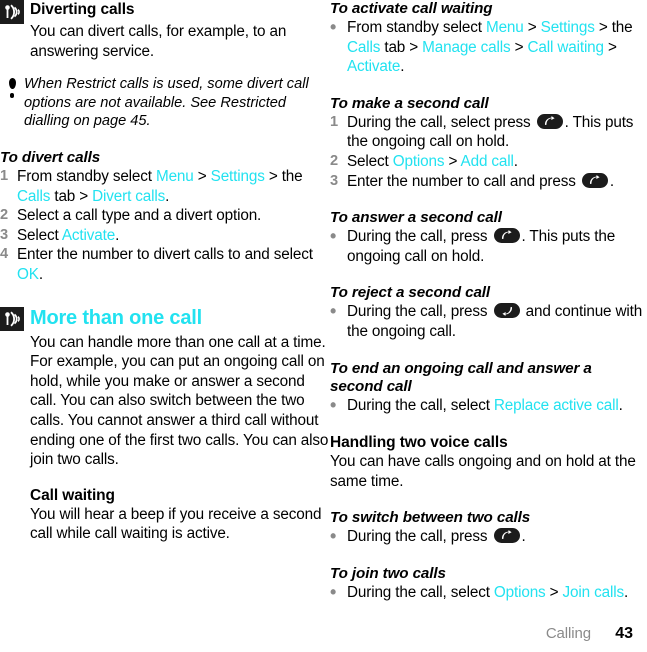 This screenshot has height=652, width=647. Describe the element at coordinates (128, 196) in the screenshot. I see `menu-path-item: Divert calls` at that location.